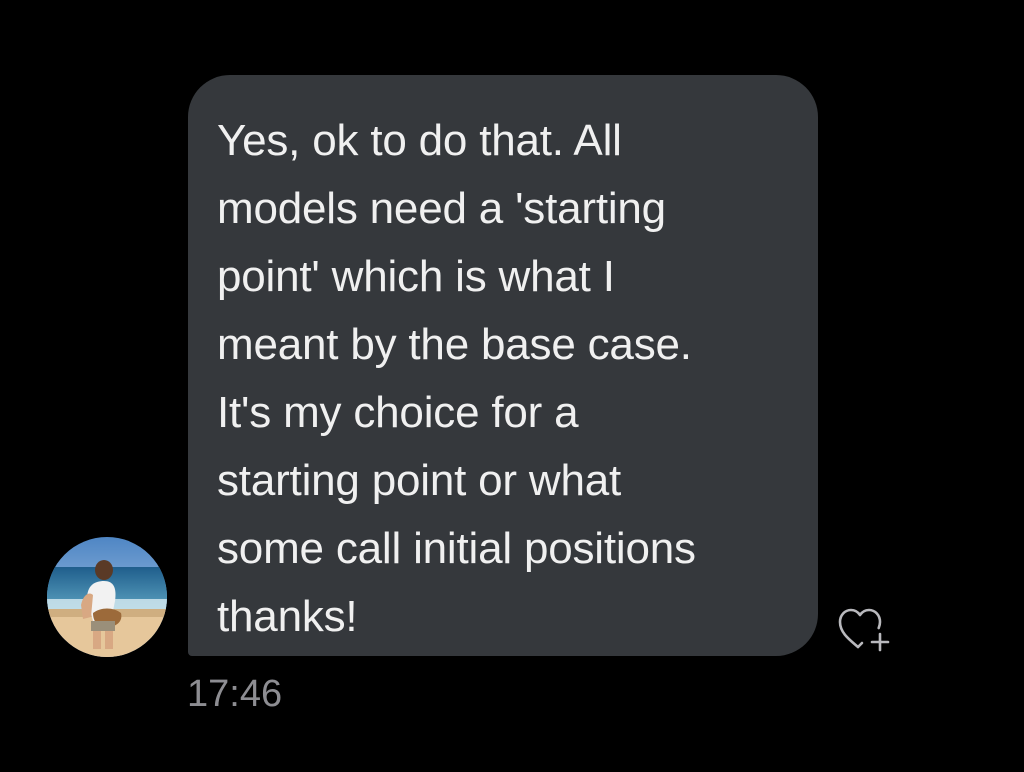 The image size is (1024, 772). I want to click on add-reaction-button, so click(866, 629).